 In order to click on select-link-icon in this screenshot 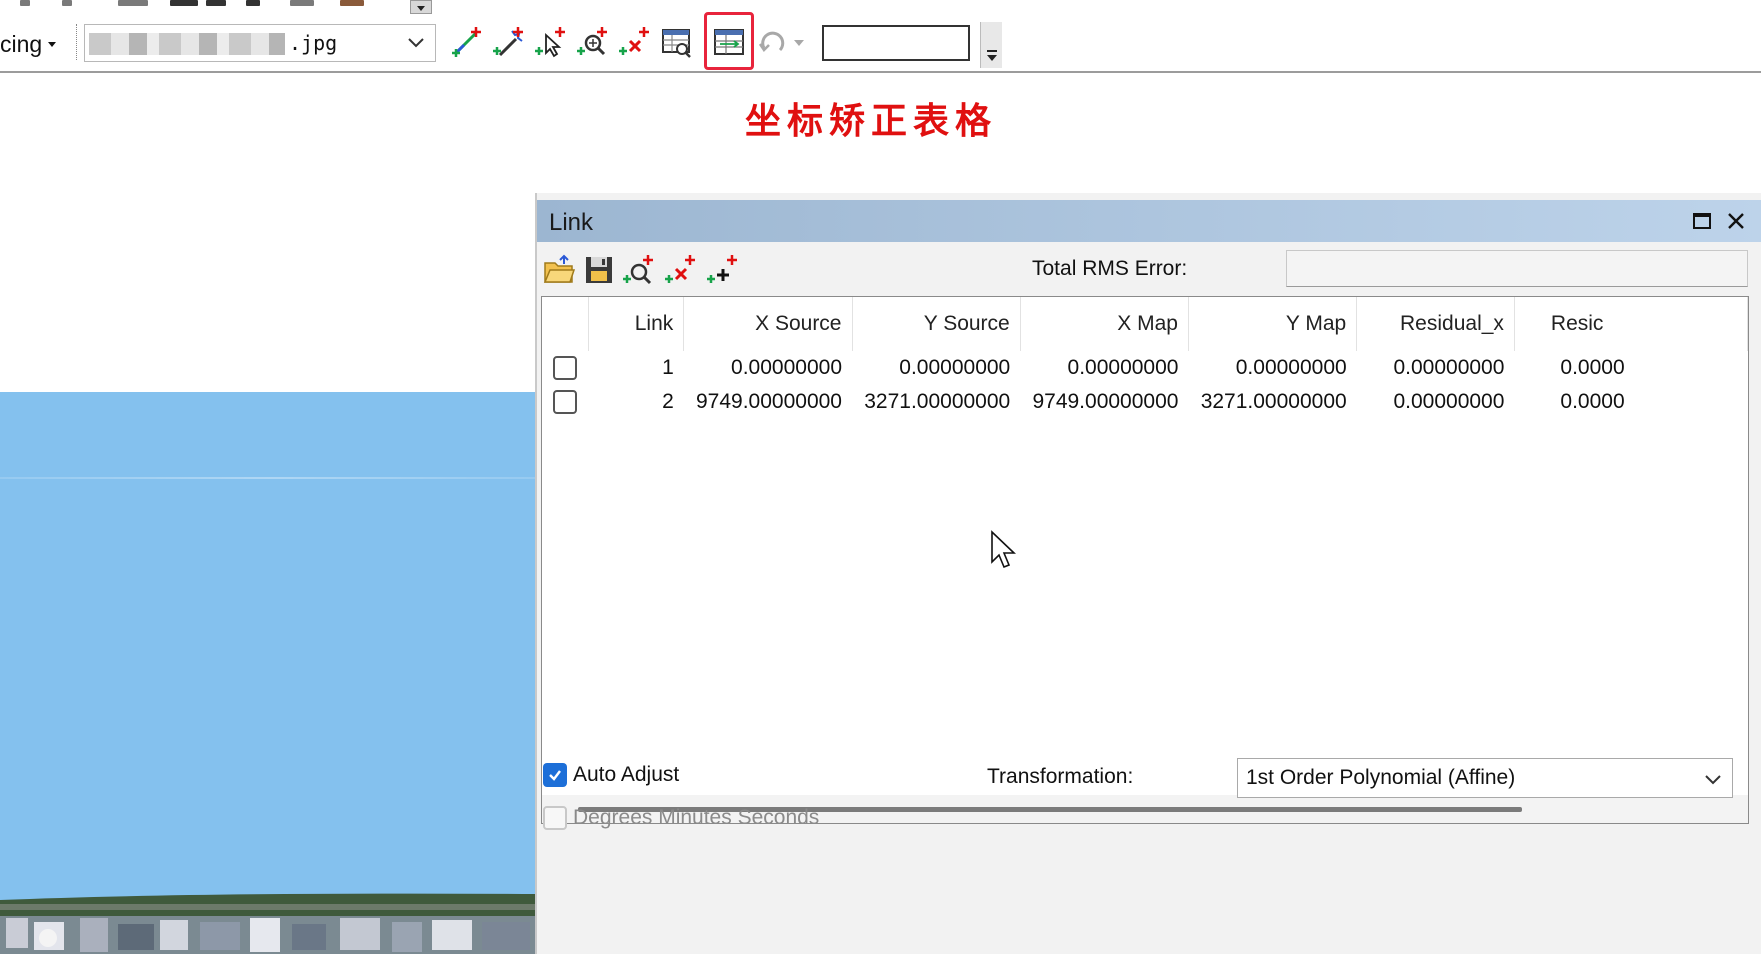, I will do `click(551, 42)`.